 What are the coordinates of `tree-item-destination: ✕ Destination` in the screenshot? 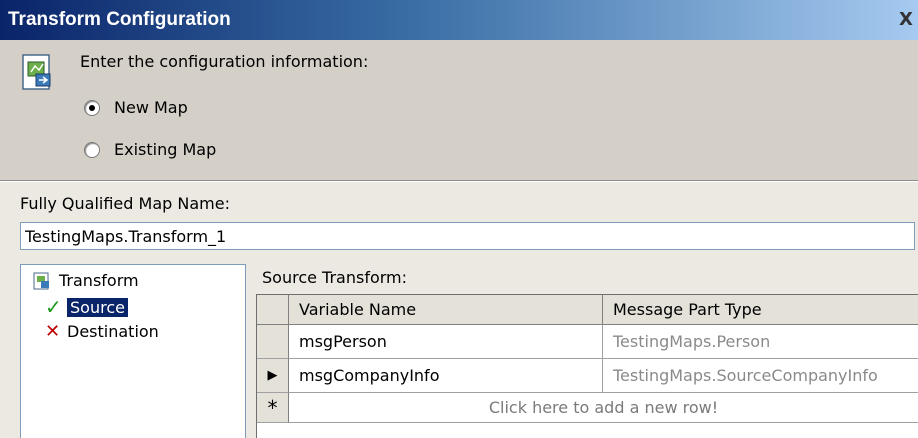 It's located at (102, 331).